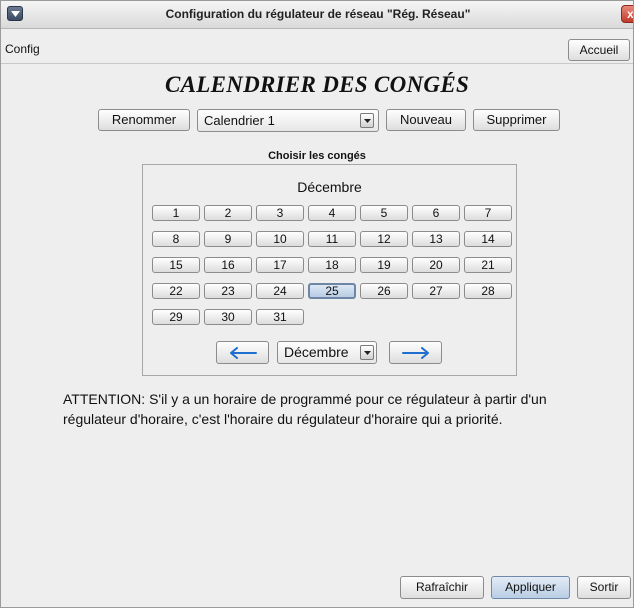  I want to click on refresh-button: Rafraîchir, so click(442, 587).